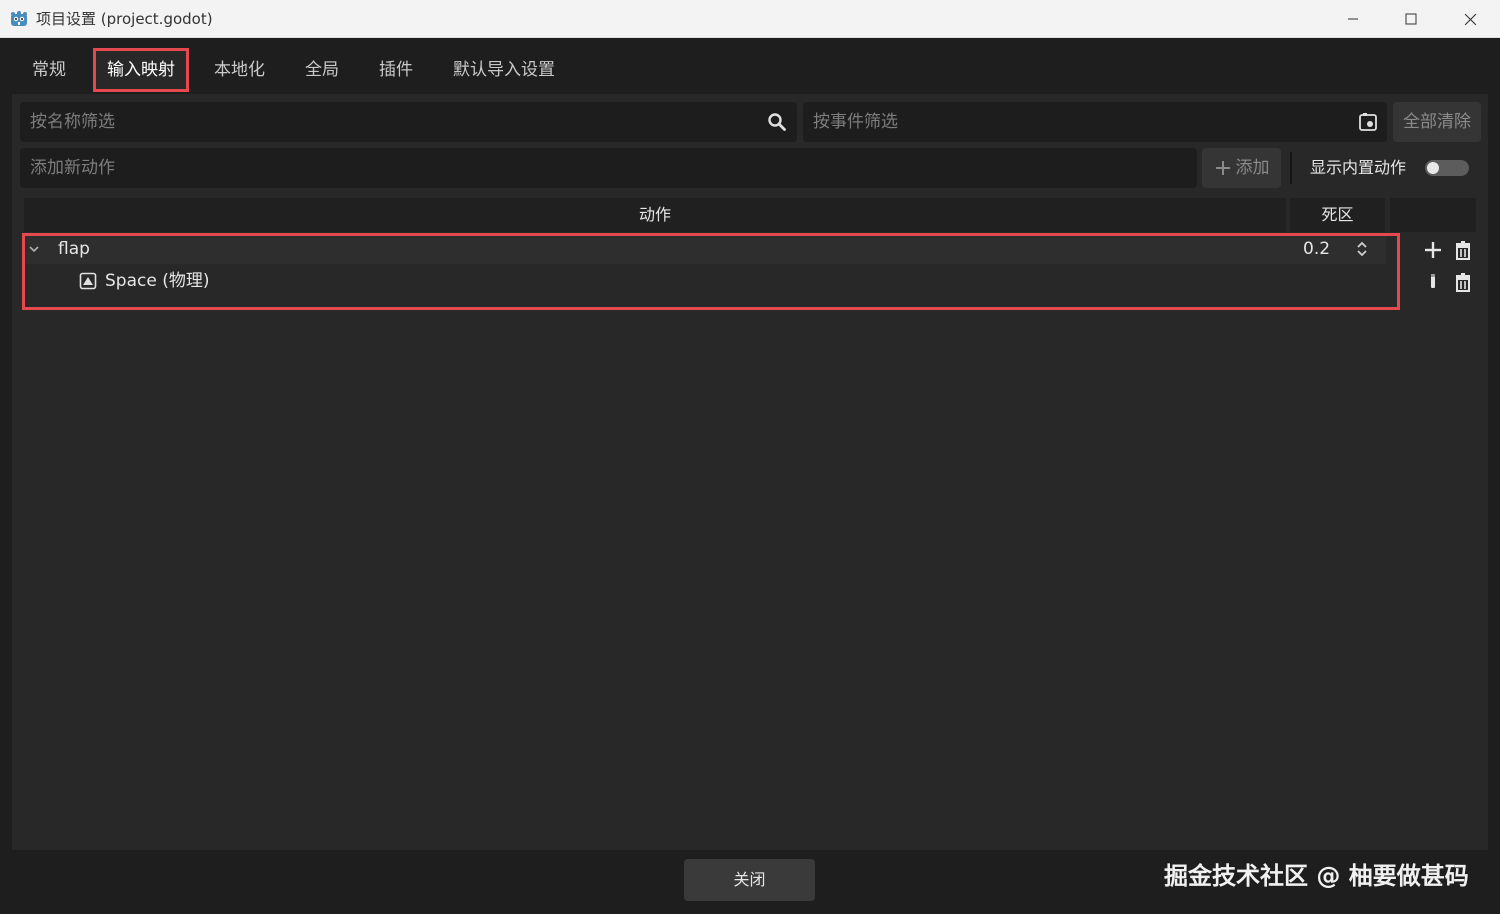 This screenshot has height=914, width=1500. What do you see at coordinates (1316, 876) in the screenshot?
I see `watermark: 掘金技术社区 @ 柚要做甚码` at bounding box center [1316, 876].